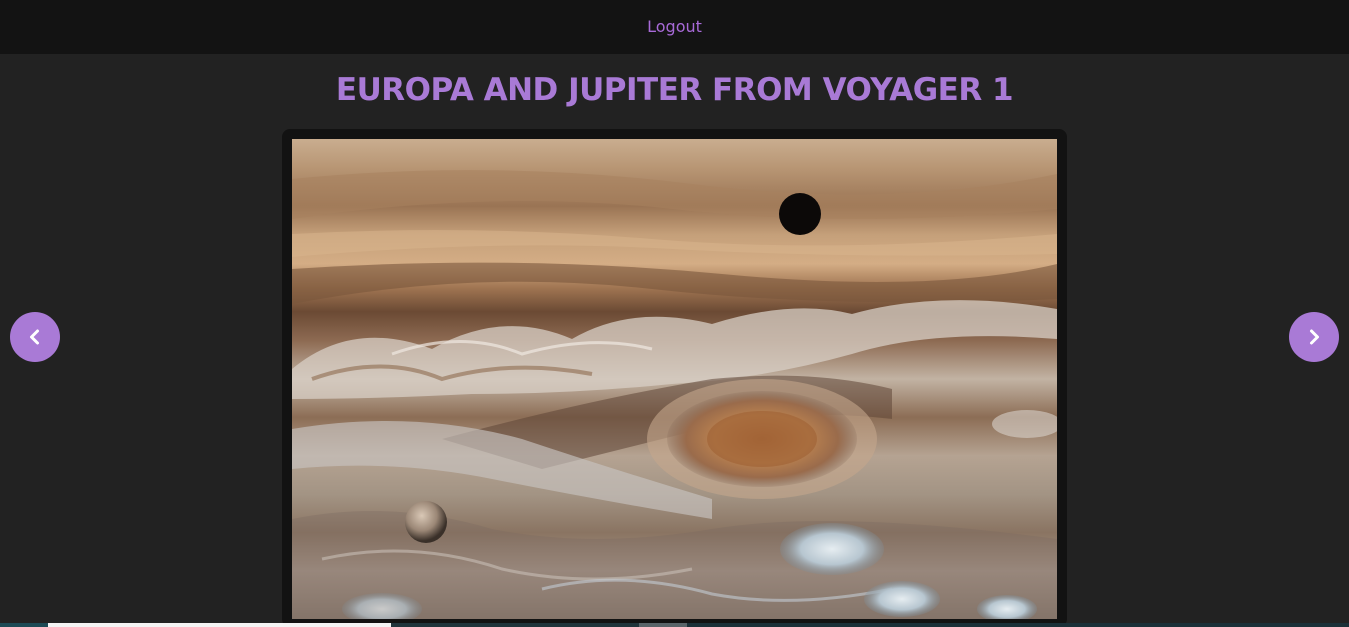  I want to click on previous-image-button, so click(35, 337).